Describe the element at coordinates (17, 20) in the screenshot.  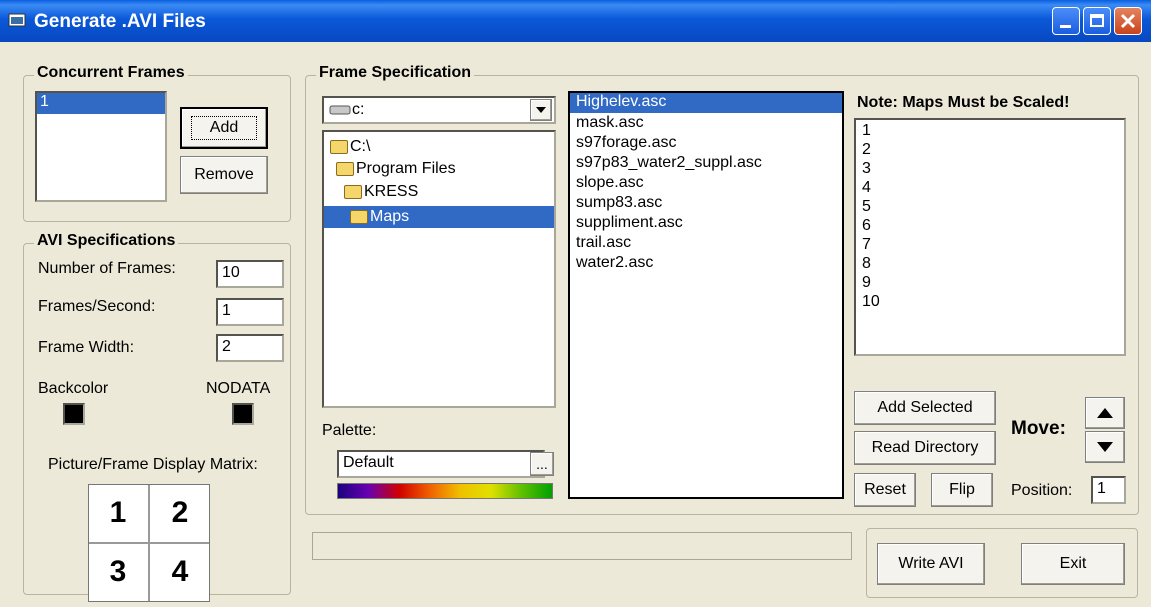
I see `app-icon` at that location.